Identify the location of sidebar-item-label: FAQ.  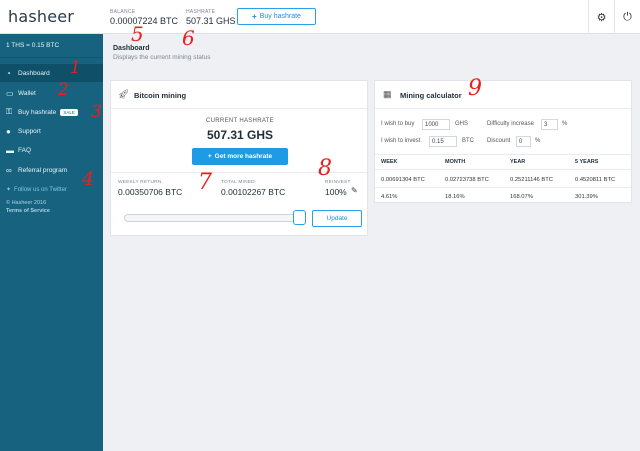
(25, 150).